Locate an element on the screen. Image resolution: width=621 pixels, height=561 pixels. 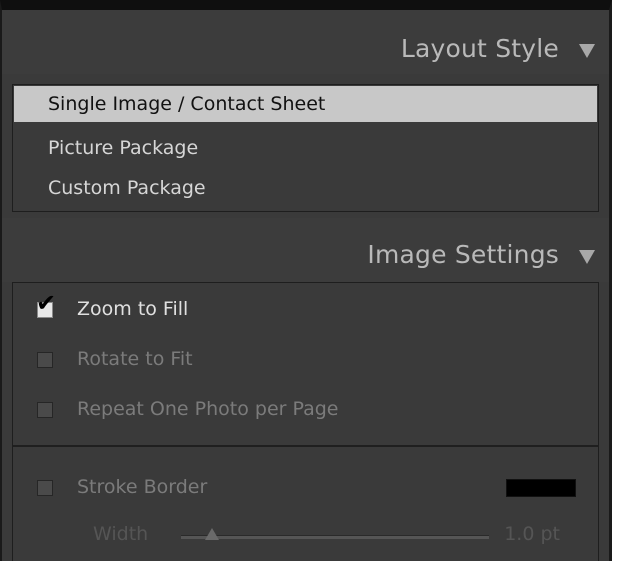
layout-item-single-image: Single Image / Contact Sheet is located at coordinates (305, 104).